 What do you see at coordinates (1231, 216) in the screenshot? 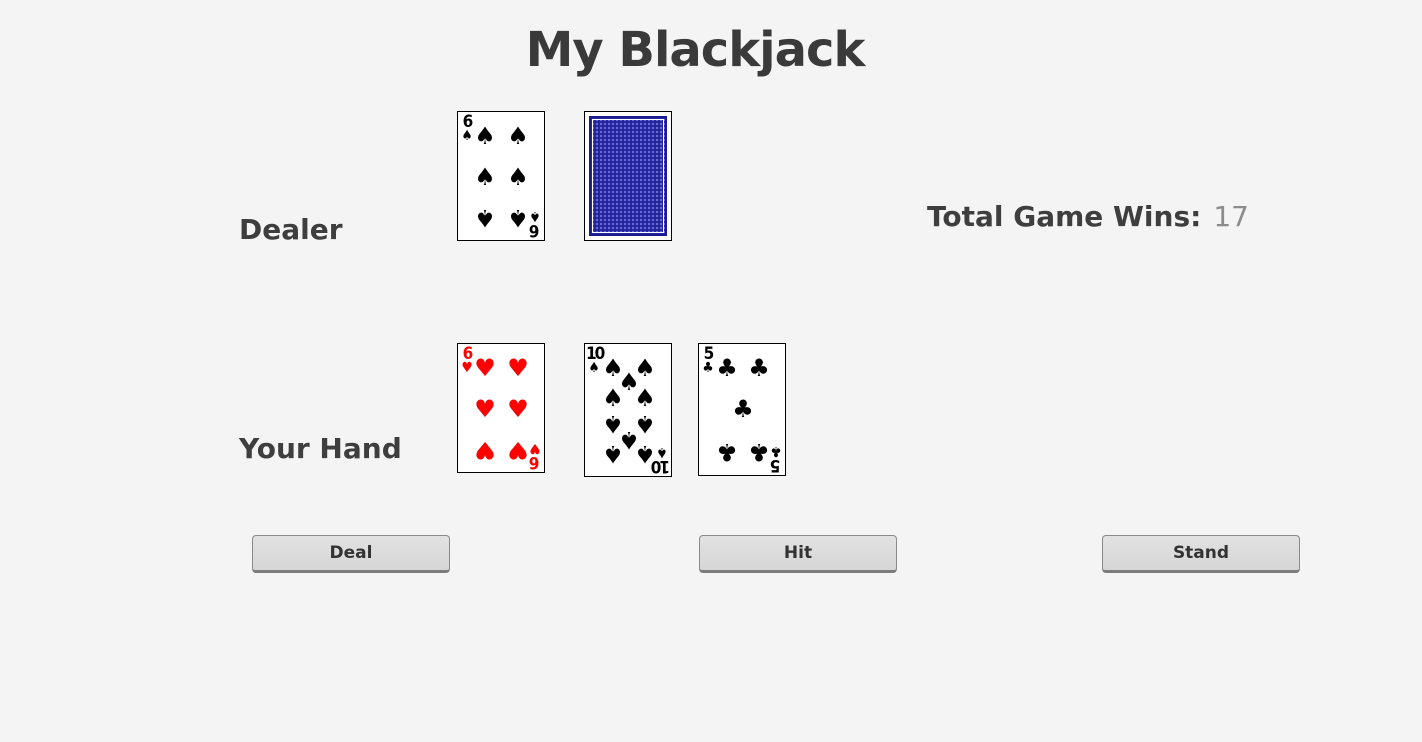
I see `wins-count: 17` at bounding box center [1231, 216].